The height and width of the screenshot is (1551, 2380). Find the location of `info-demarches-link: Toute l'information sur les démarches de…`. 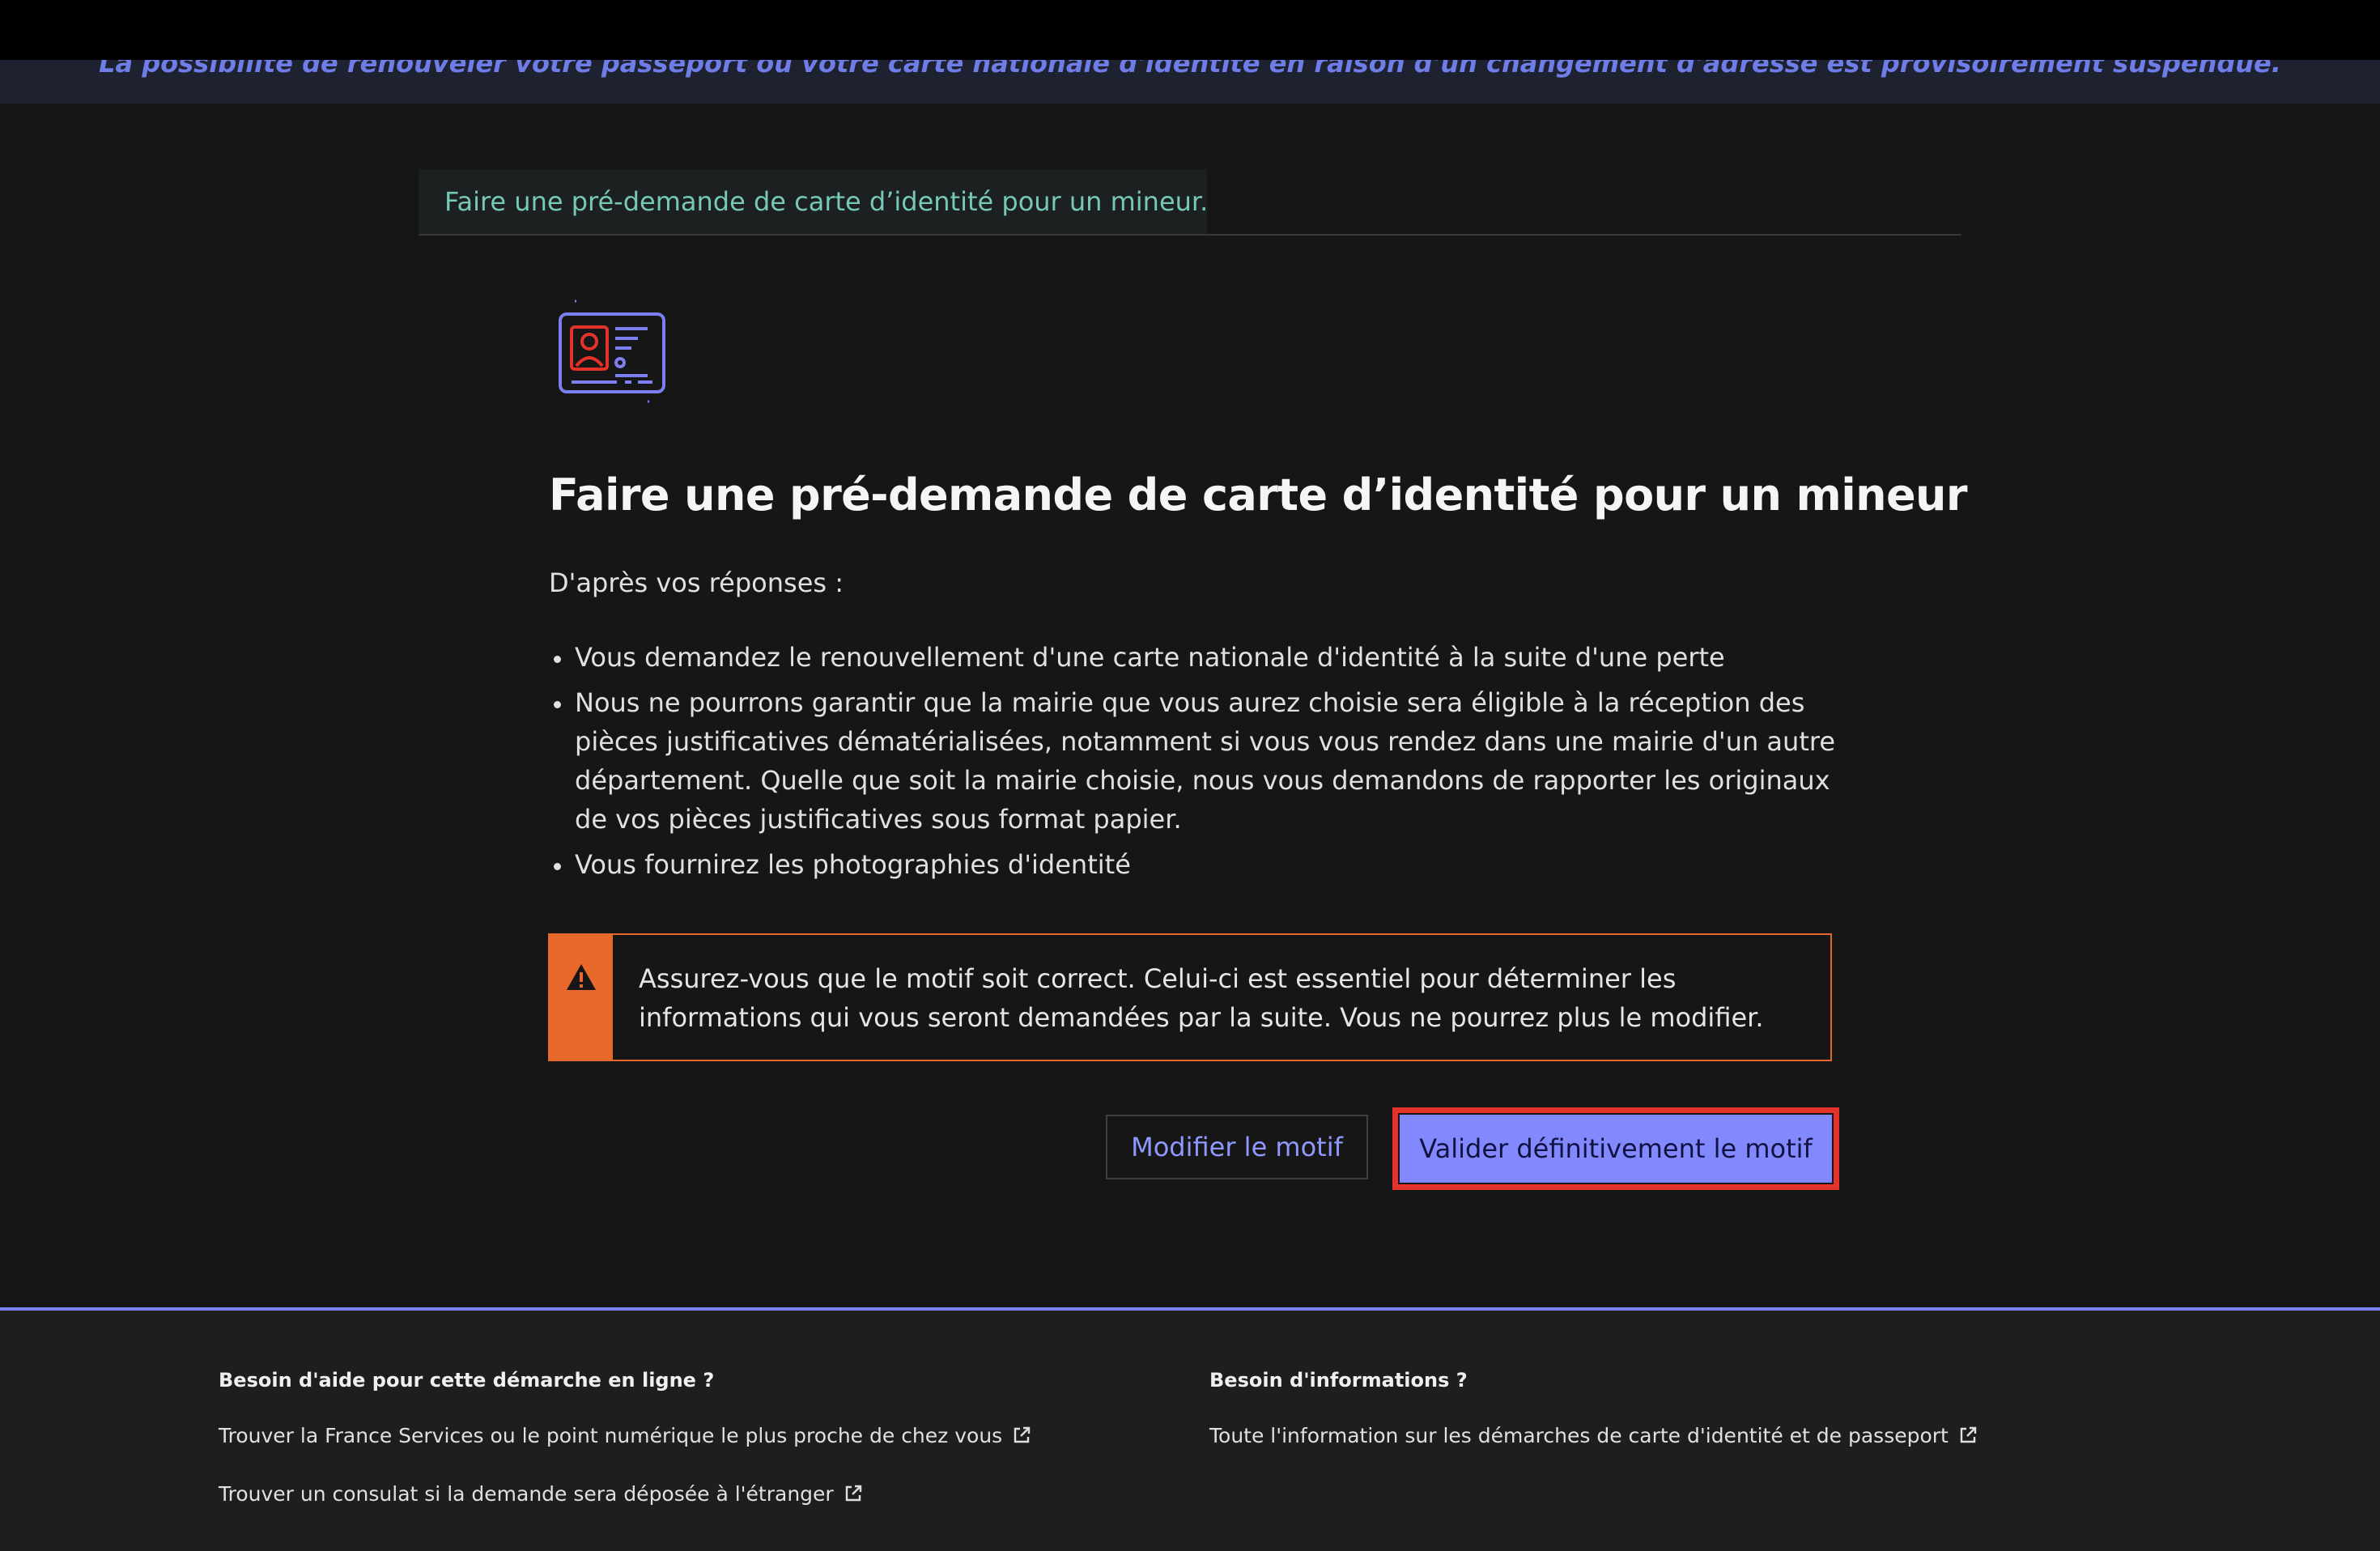

info-demarches-link: Toute l'information sur les démarches de… is located at coordinates (1593, 1436).